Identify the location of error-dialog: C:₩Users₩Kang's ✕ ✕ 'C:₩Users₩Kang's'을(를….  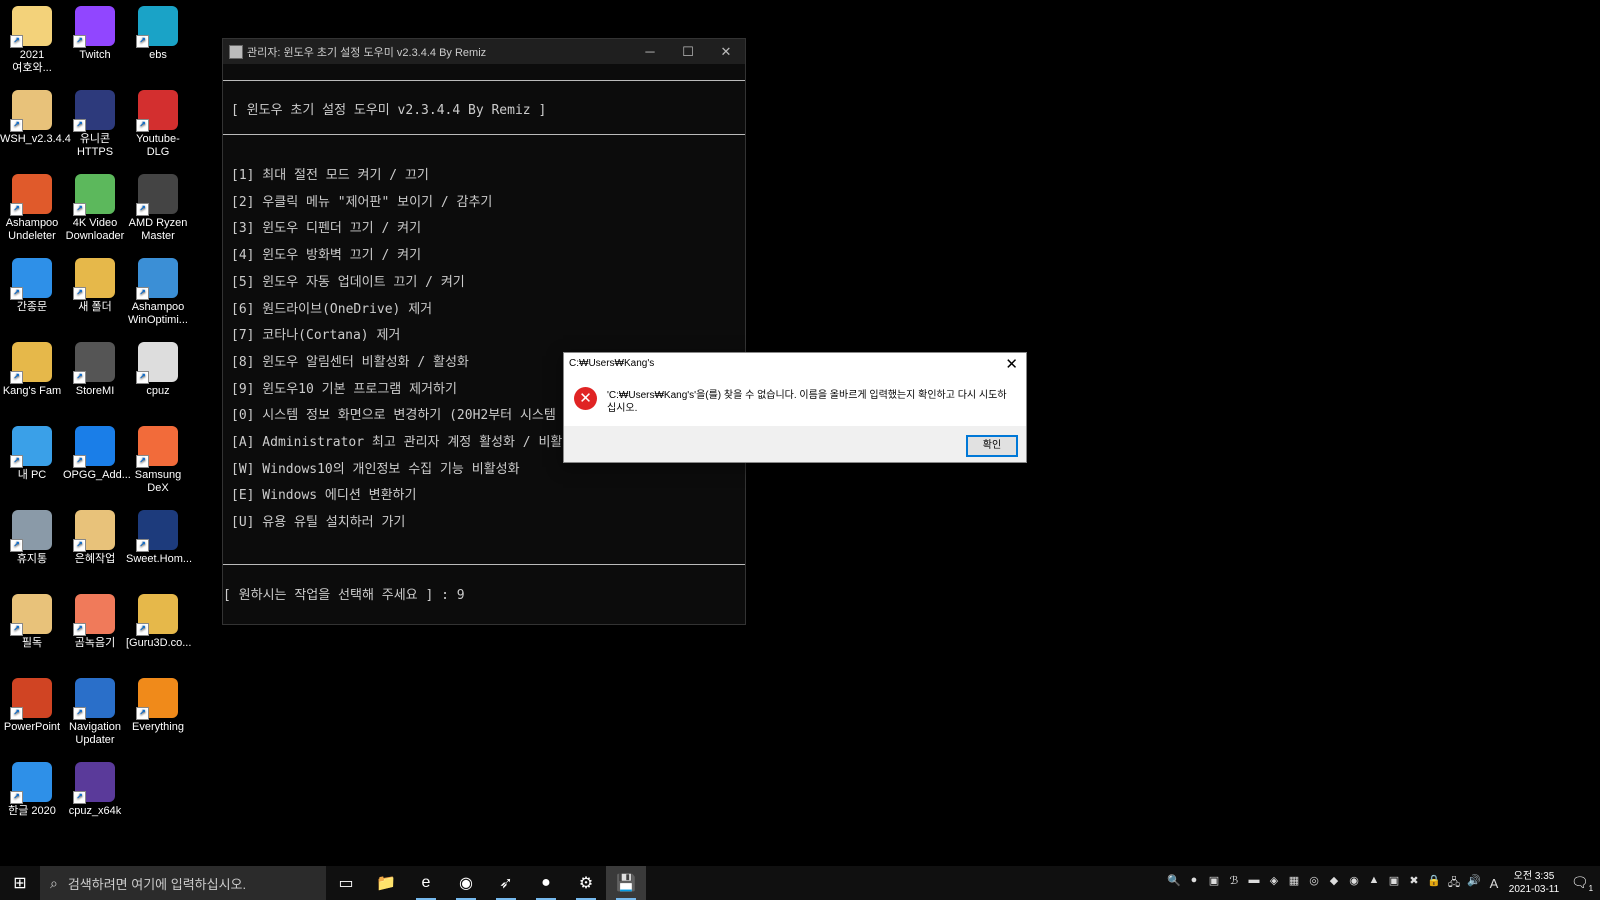
(795, 407).